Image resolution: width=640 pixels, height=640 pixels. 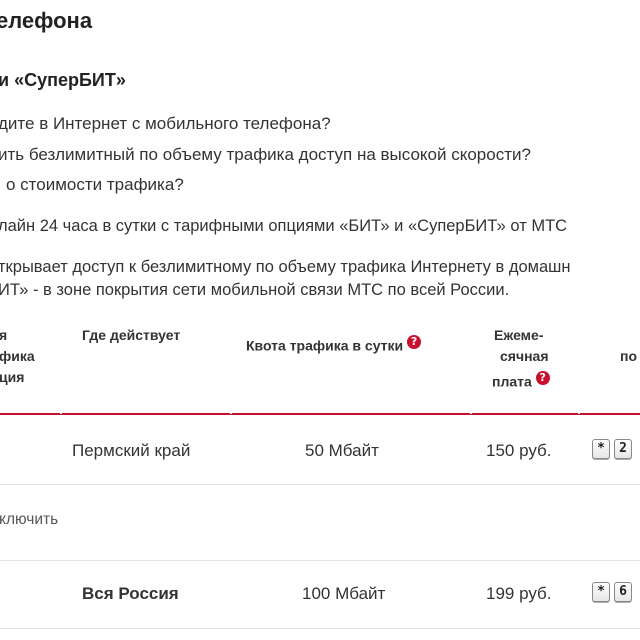 I want to click on row3-price: 199 руб., so click(x=519, y=593).